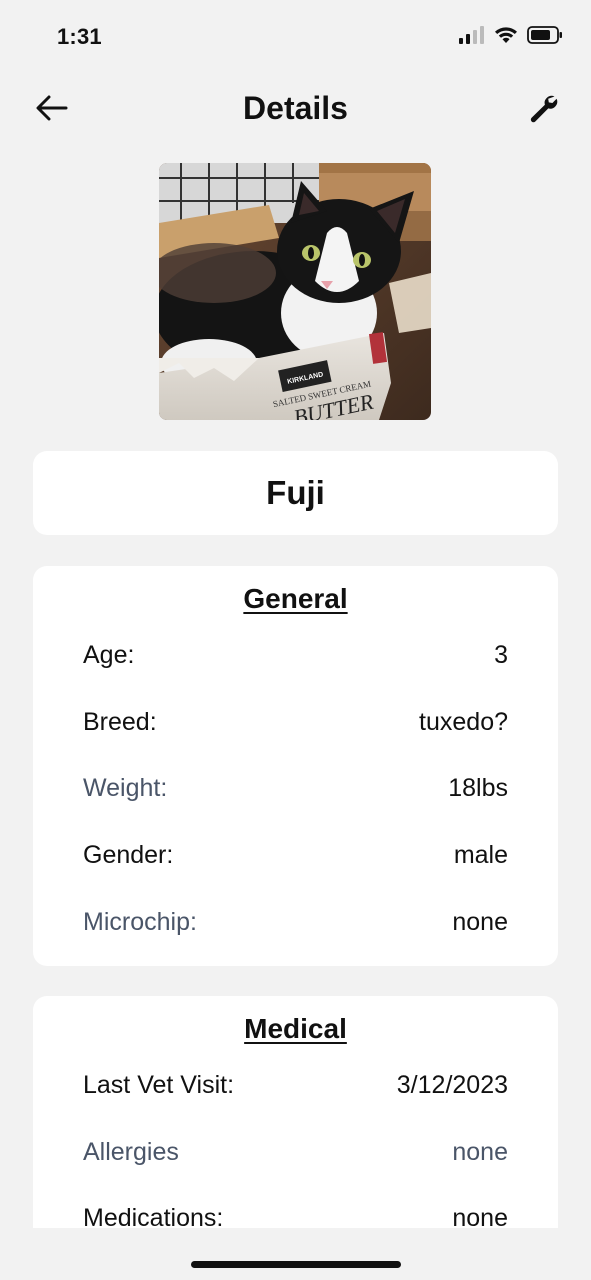  I want to click on last-vet-visit-value: 3/12/2023, so click(452, 1084).